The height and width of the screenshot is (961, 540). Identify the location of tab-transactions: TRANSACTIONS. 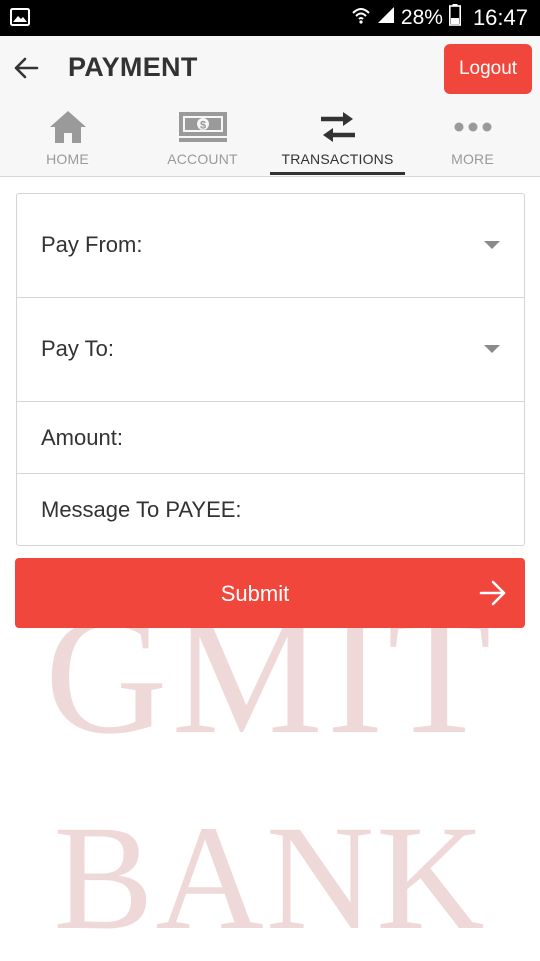
(337, 138).